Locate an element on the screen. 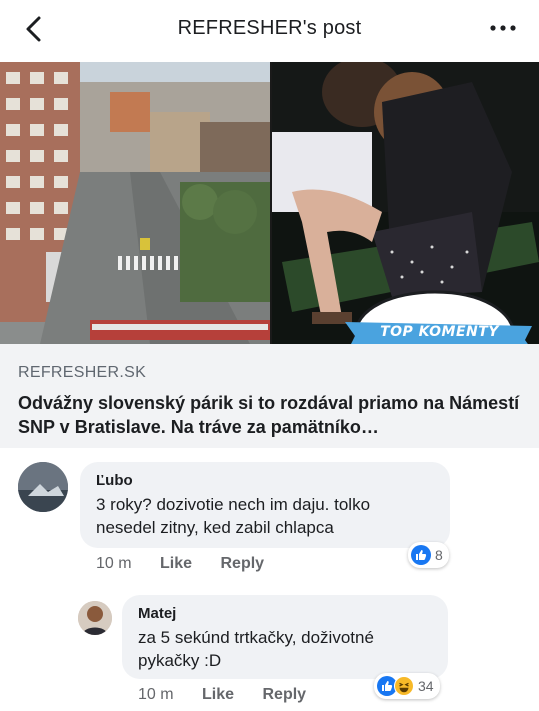 The width and height of the screenshot is (539, 711). comment-author: Matej is located at coordinates (285, 613).